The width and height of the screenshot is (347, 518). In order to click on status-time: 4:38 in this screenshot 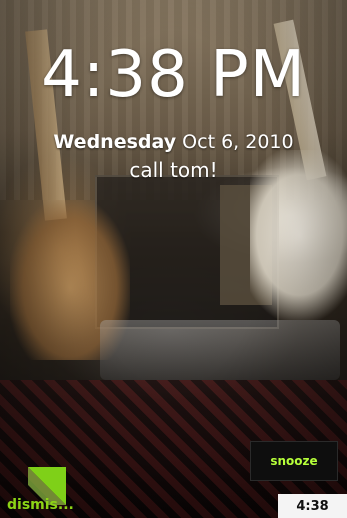, I will do `click(312, 506)`.